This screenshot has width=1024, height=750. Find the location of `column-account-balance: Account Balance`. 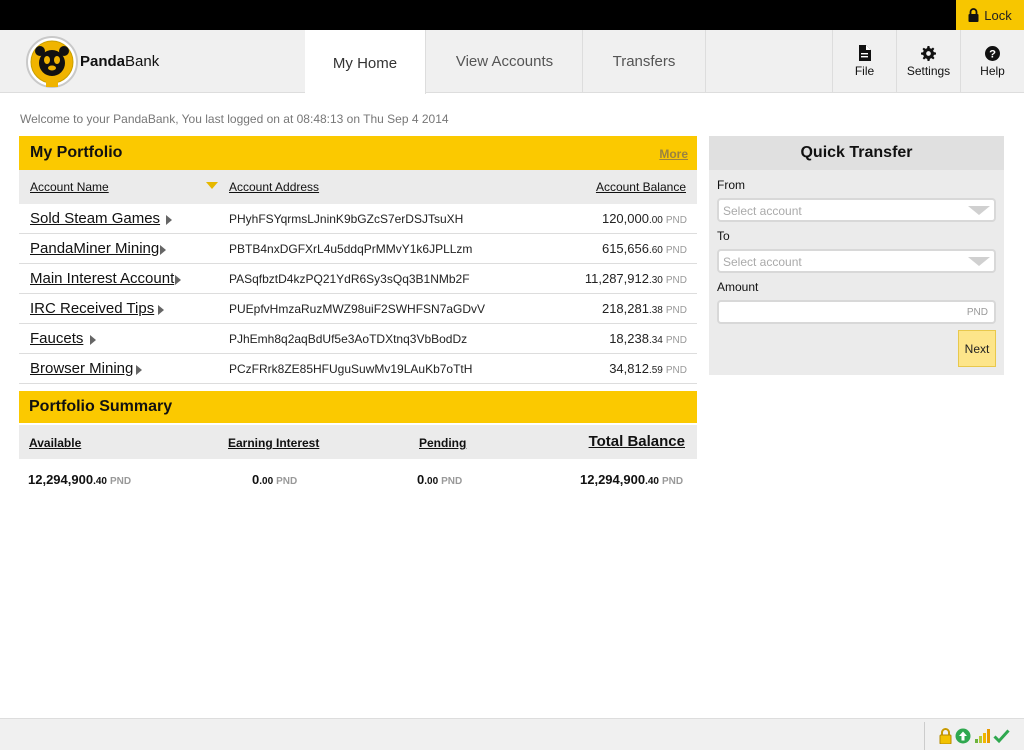

column-account-balance: Account Balance is located at coordinates (641, 187).